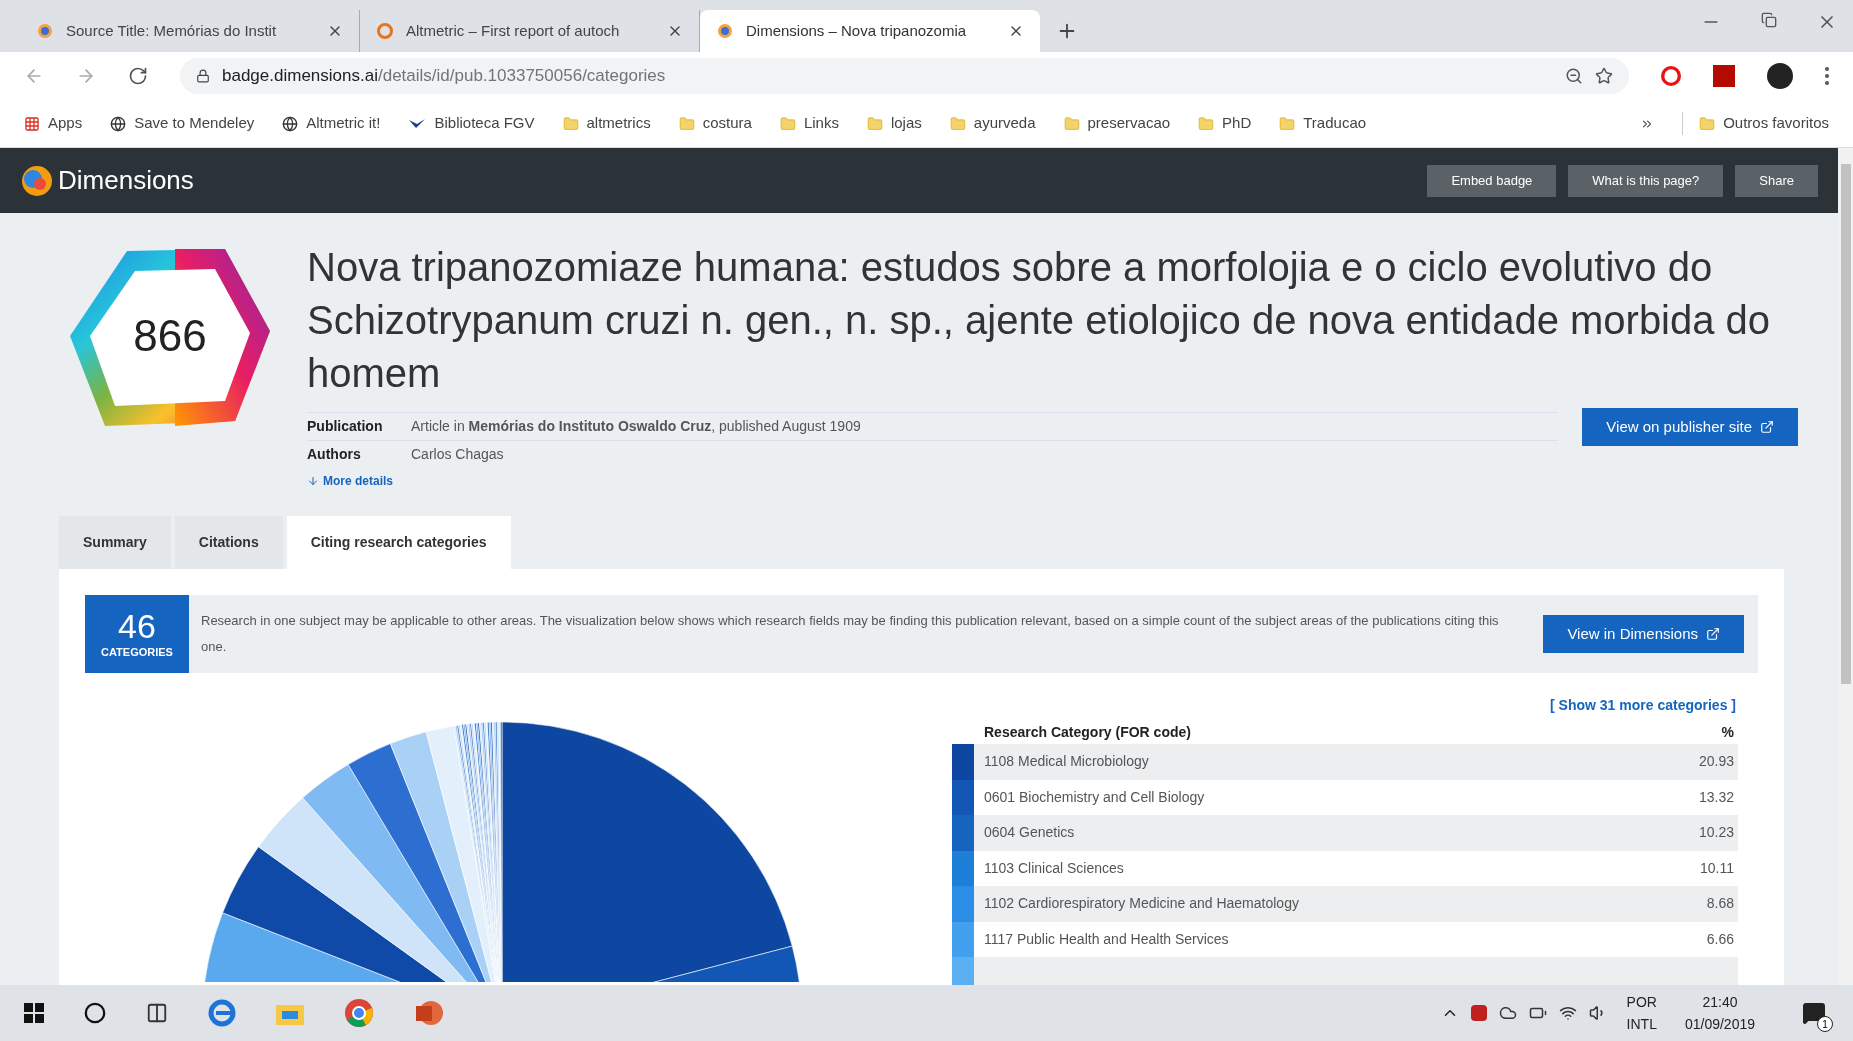  Describe the element at coordinates (606, 123) in the screenshot. I see `bookmark-item: altmetrics` at that location.